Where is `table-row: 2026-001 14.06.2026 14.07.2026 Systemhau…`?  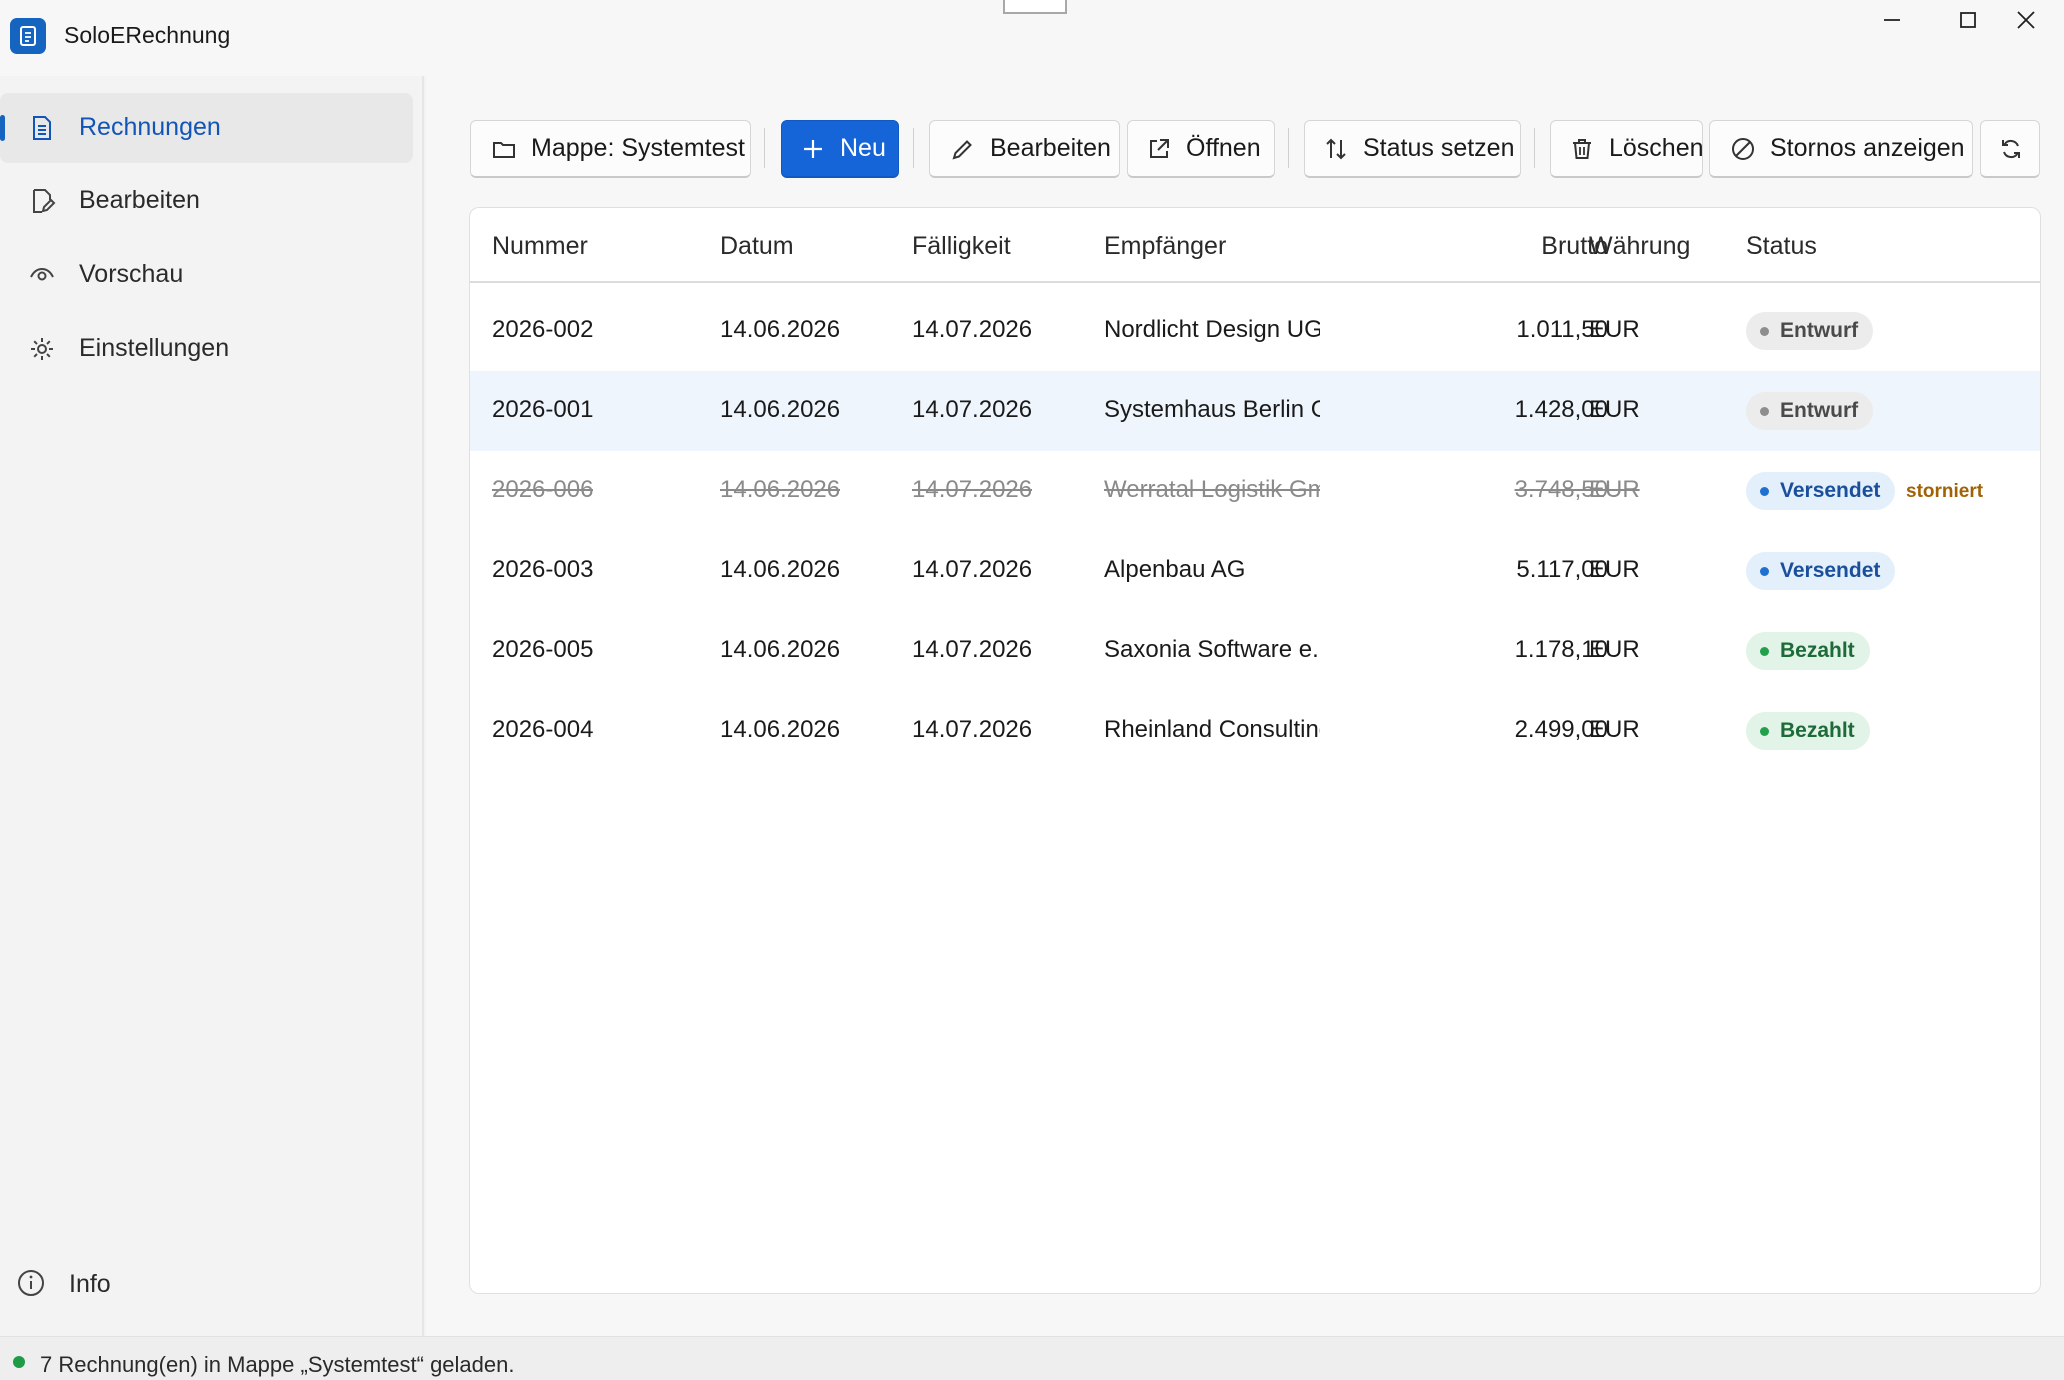 table-row: 2026-001 14.06.2026 14.07.2026 Systemhau… is located at coordinates (1255, 411).